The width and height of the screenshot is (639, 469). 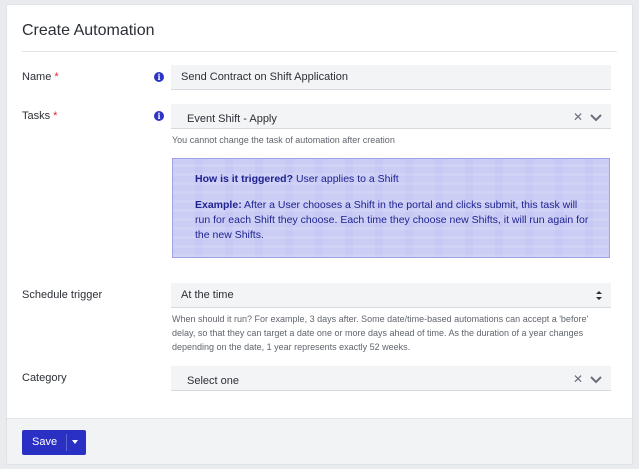 What do you see at coordinates (391, 77) in the screenshot?
I see `name-input: Send Contract on Shift Application` at bounding box center [391, 77].